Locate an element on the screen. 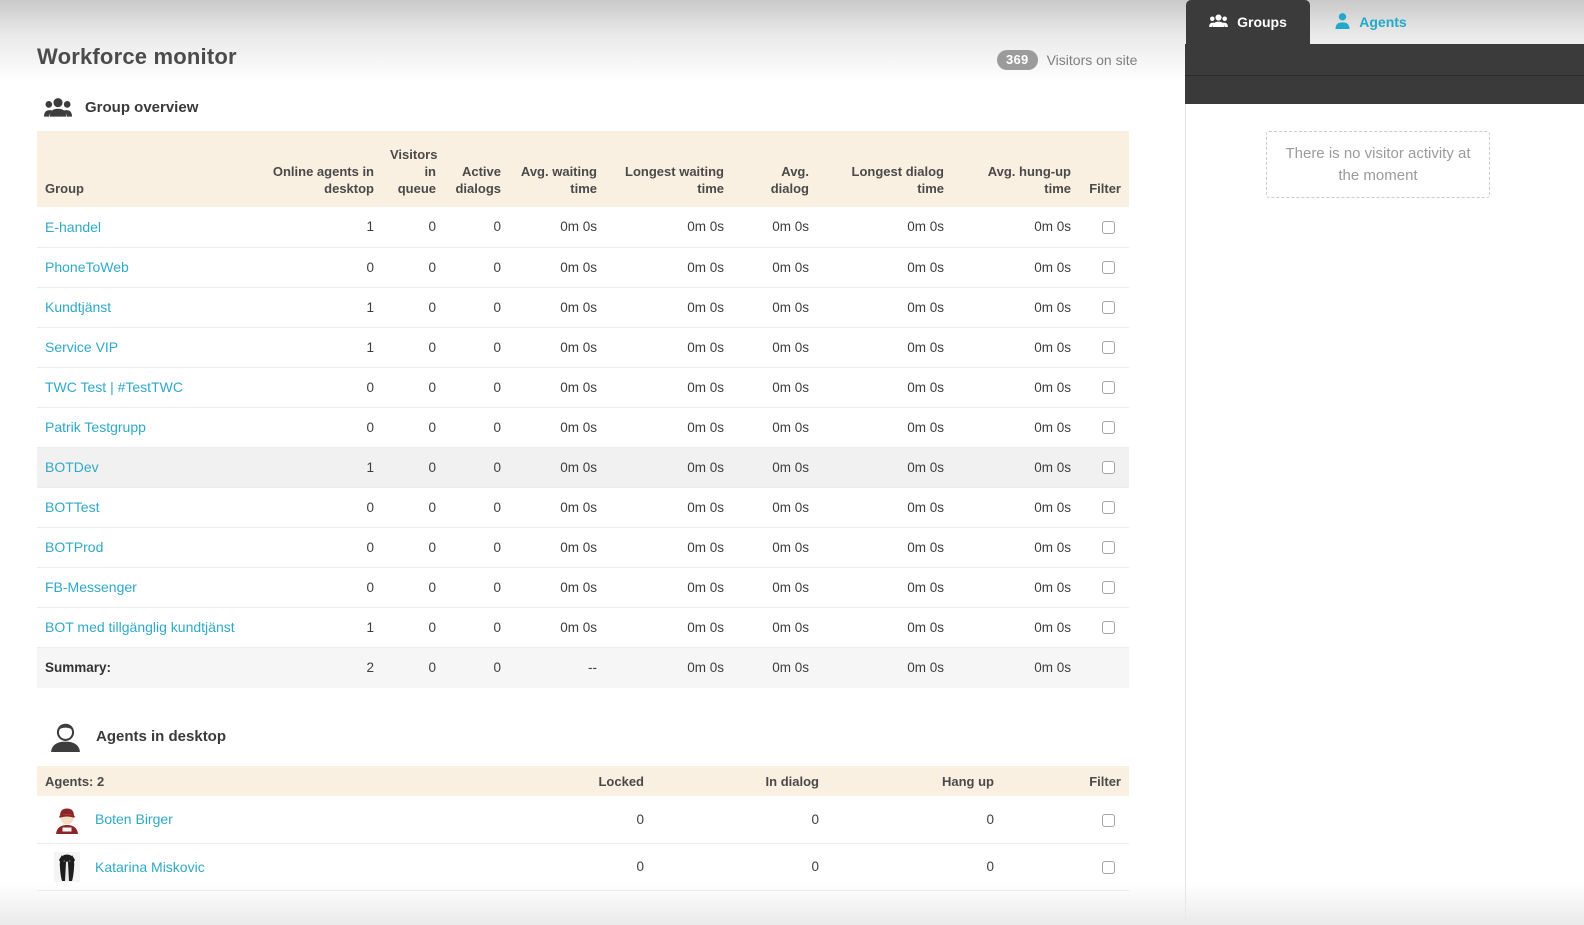  group-overview-heading: Group overview is located at coordinates (121, 107).